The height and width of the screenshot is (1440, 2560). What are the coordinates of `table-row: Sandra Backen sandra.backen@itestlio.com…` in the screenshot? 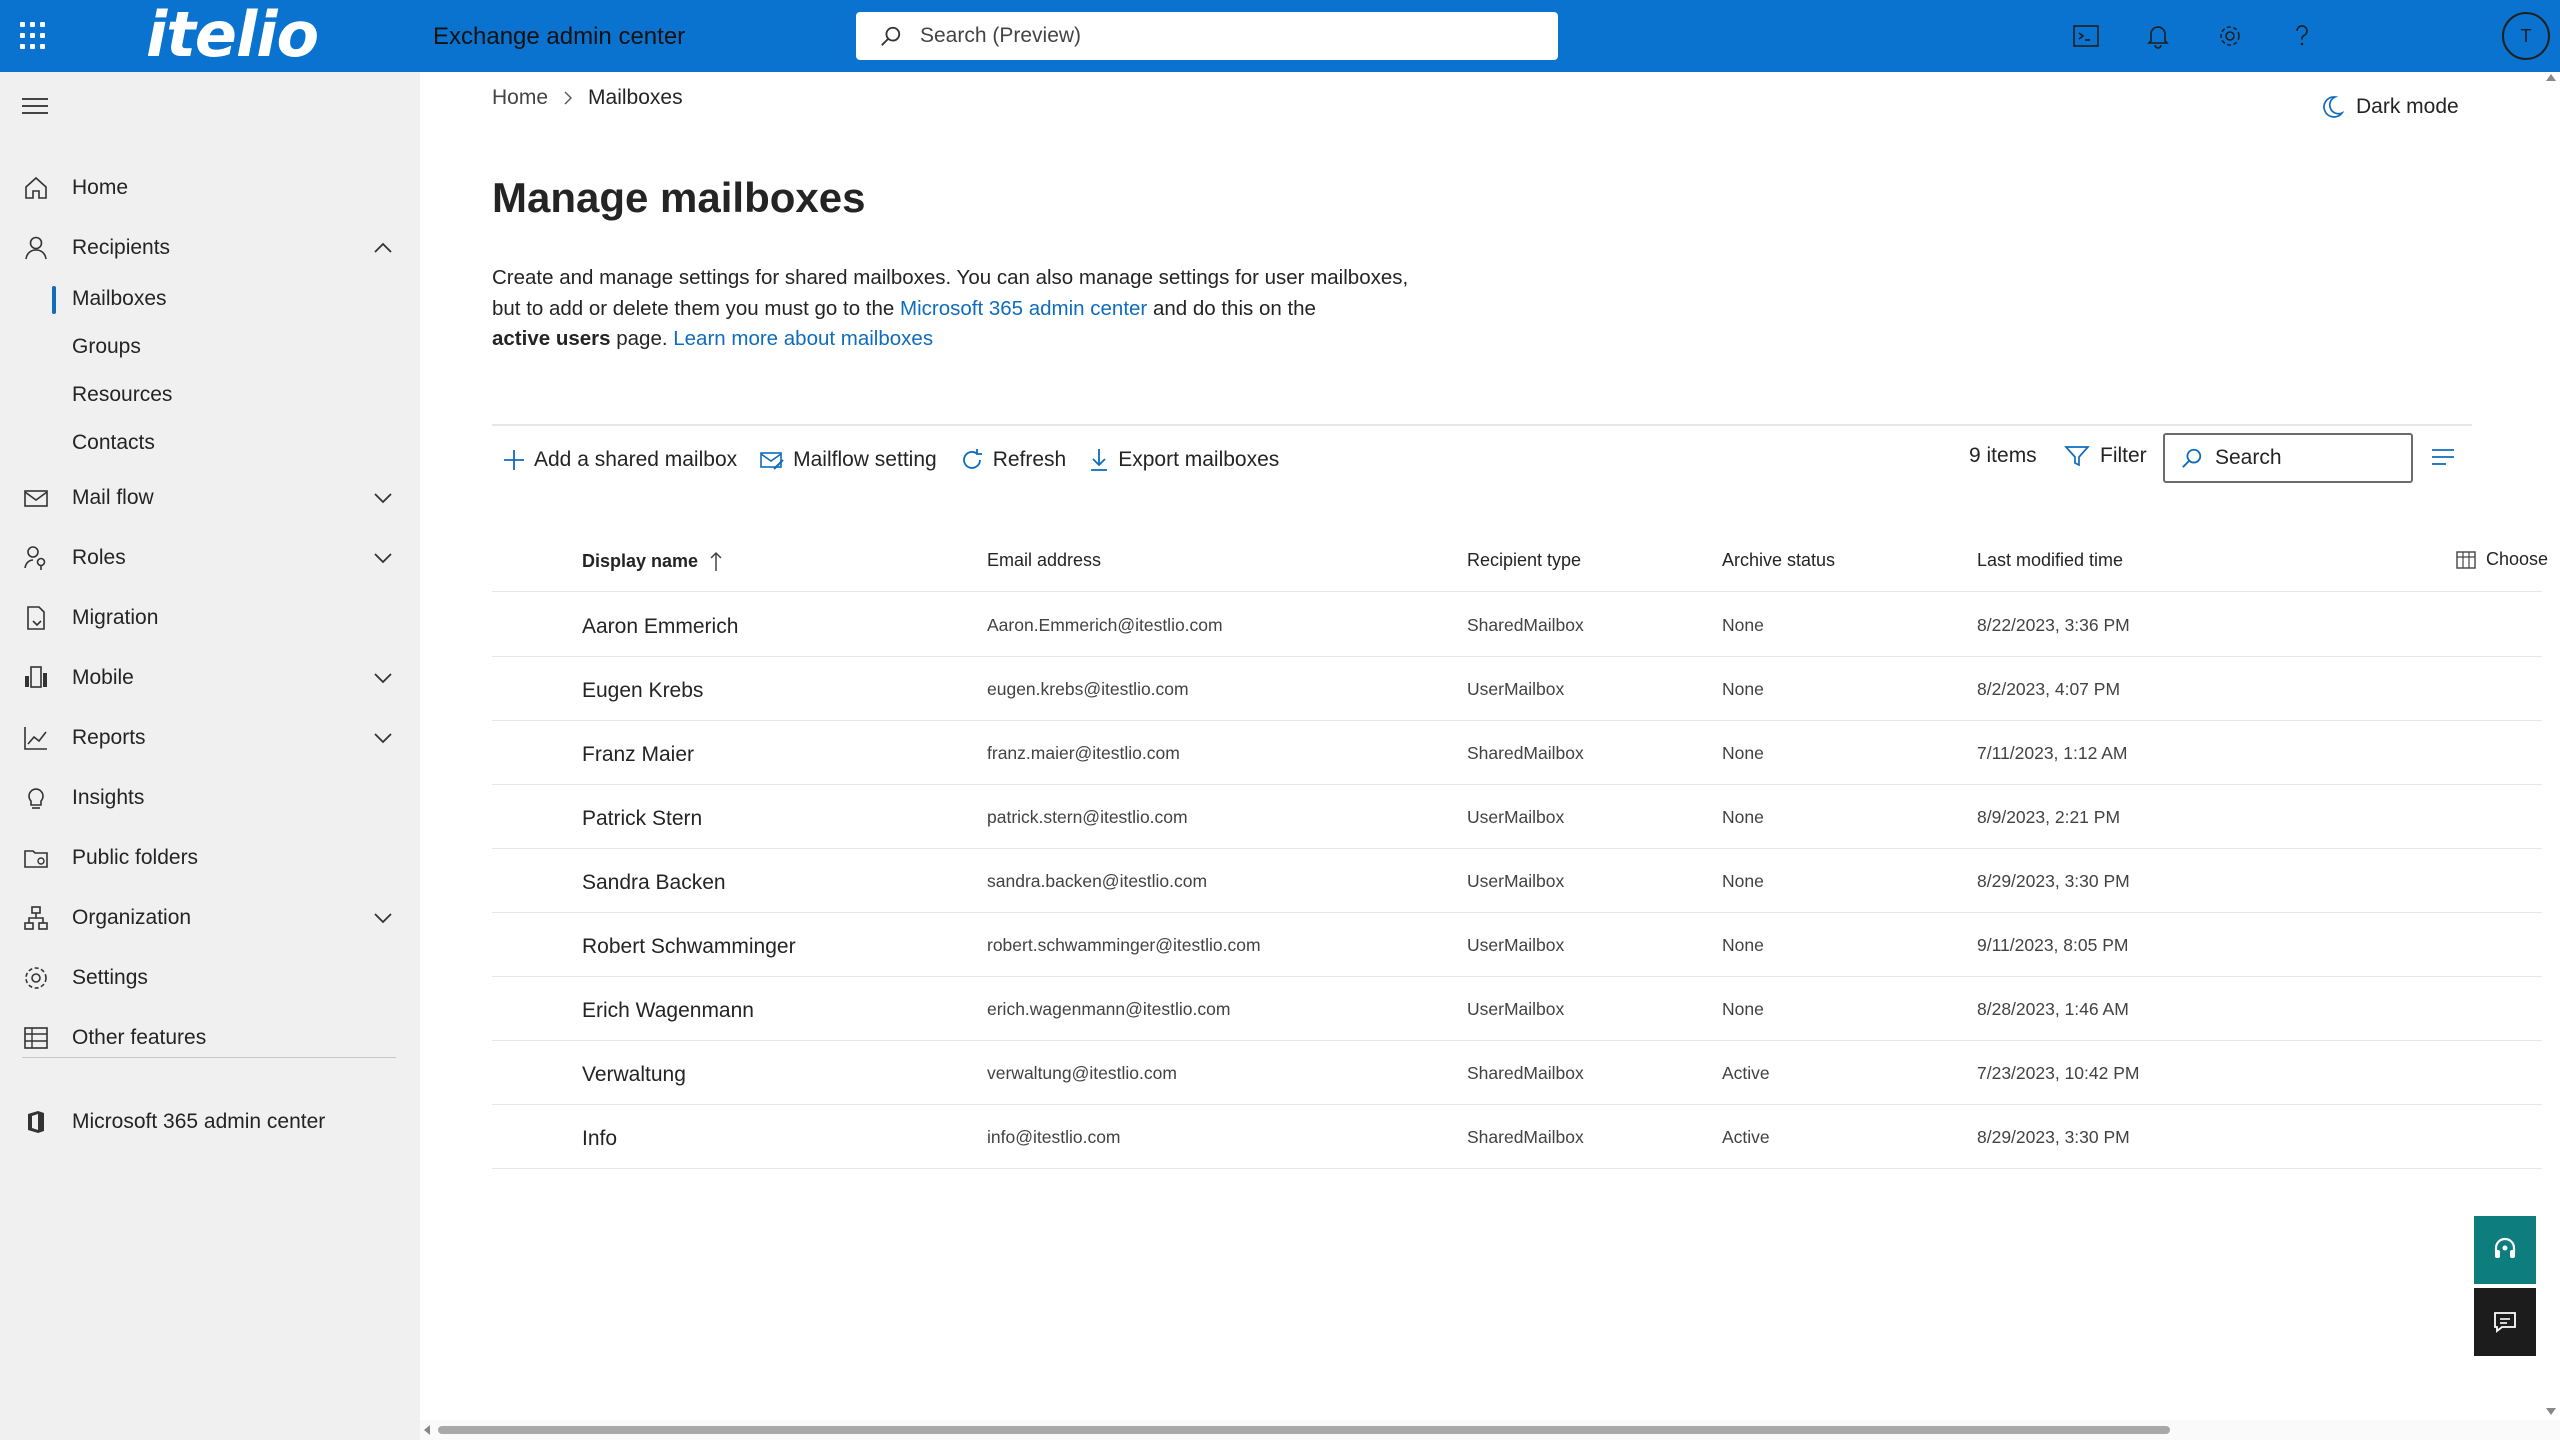 It's located at (1517, 881).